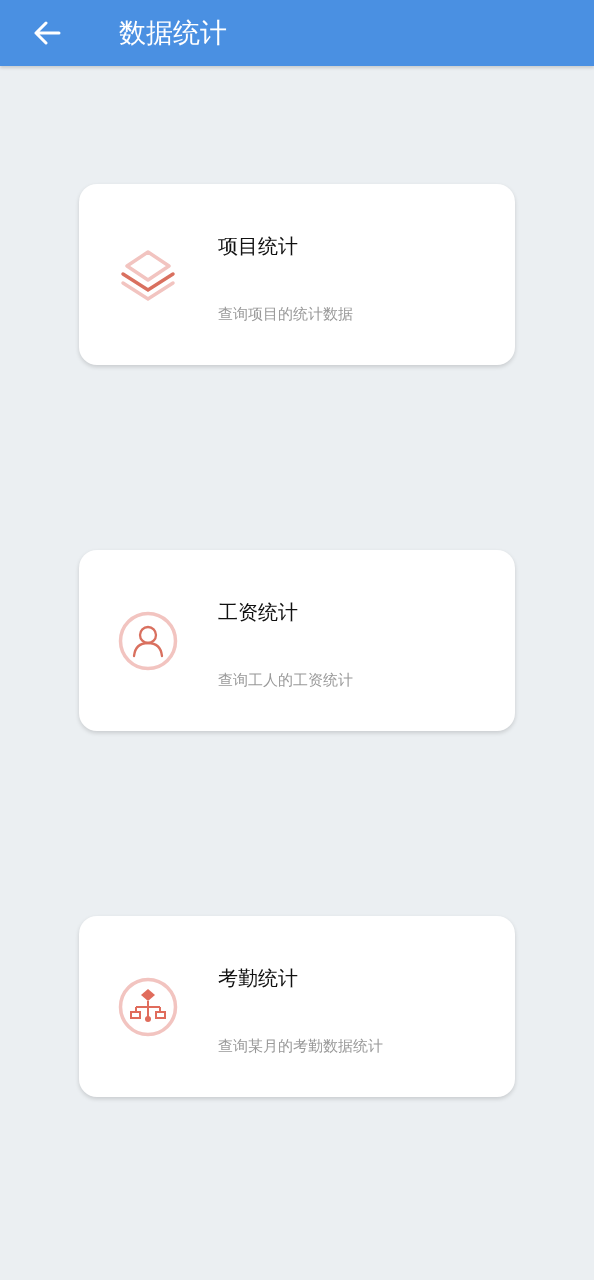  What do you see at coordinates (258, 977) in the screenshot?
I see `card-title: 考勤统计` at bounding box center [258, 977].